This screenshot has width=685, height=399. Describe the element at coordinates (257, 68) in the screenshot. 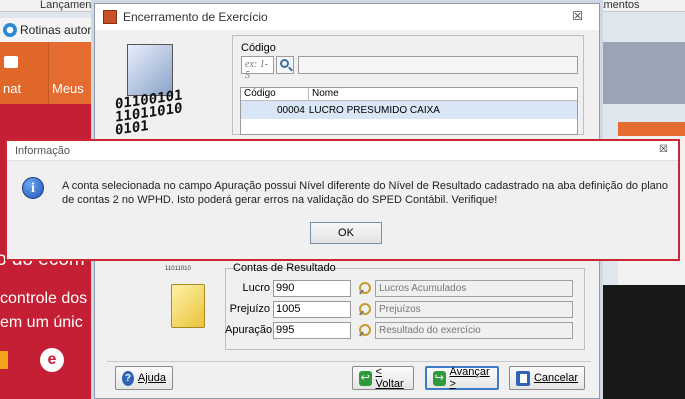

I see `codigo-input: ex: 1-5` at that location.